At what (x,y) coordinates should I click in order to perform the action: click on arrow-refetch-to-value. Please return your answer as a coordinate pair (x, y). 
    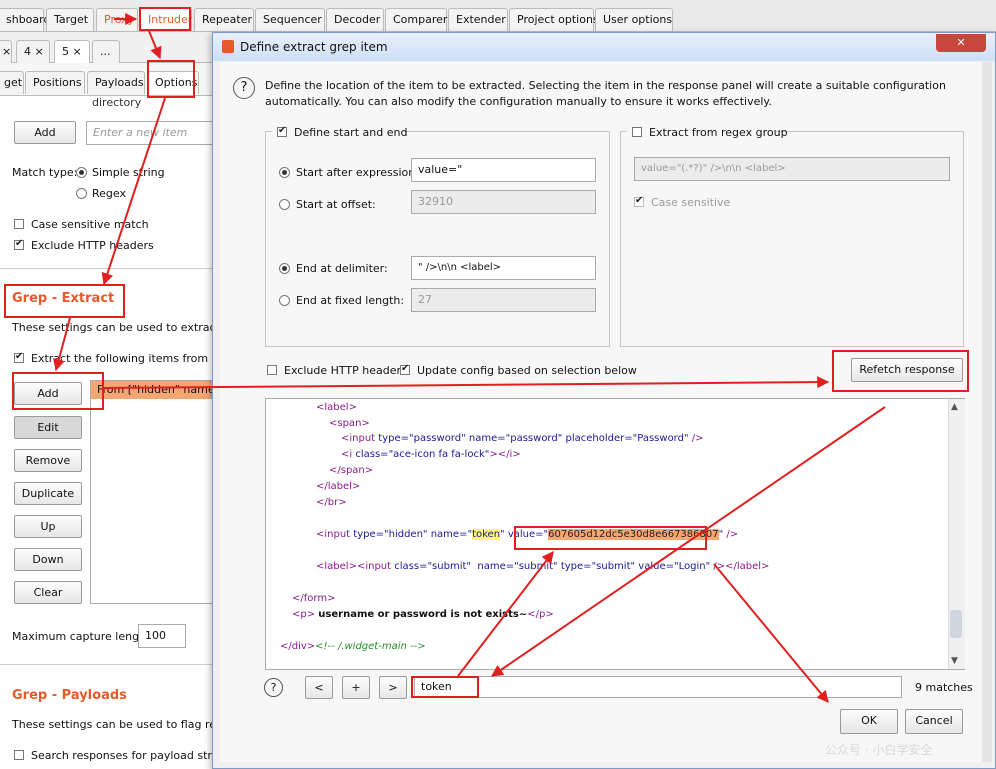
    Looking at the image, I should click on (688, 541).